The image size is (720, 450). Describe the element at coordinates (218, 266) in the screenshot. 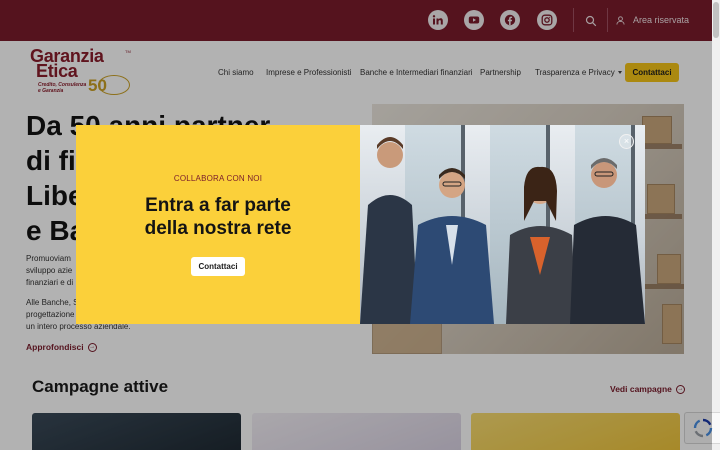

I see `modal-contattaci-button: Contattaci` at that location.